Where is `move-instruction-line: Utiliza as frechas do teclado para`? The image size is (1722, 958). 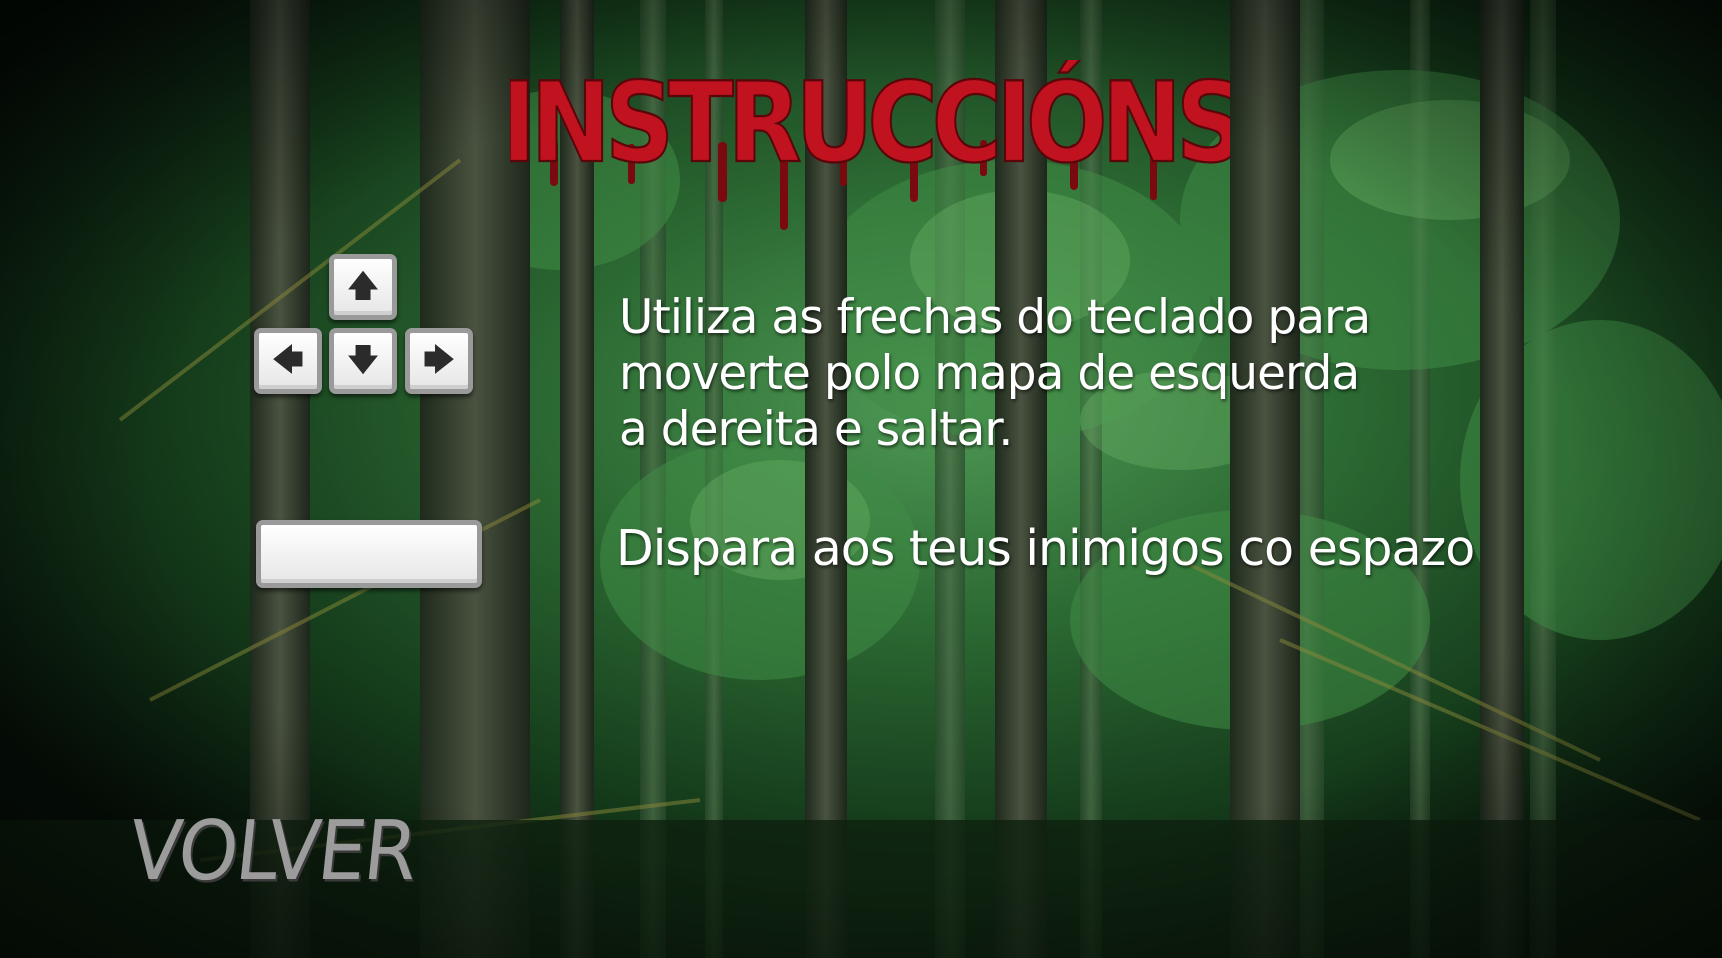 move-instruction-line: Utiliza as frechas do teclado para is located at coordinates (995, 317).